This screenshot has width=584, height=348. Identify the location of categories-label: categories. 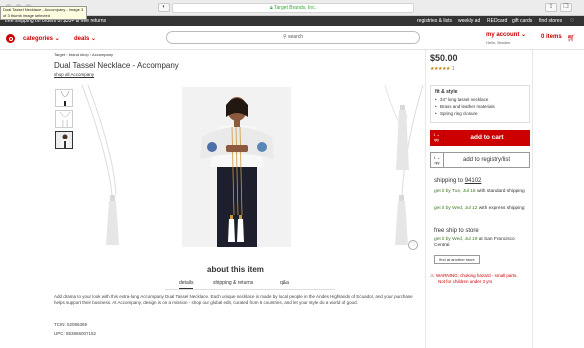
(38, 39).